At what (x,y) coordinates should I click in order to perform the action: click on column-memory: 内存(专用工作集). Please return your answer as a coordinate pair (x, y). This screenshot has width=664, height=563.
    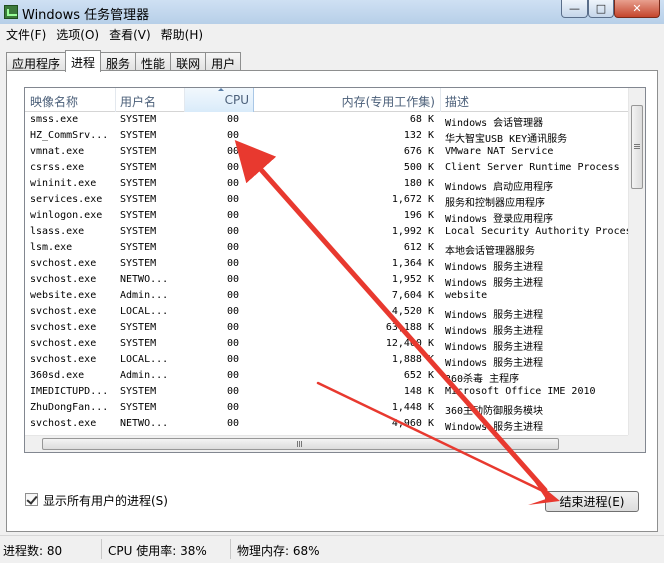
    Looking at the image, I should click on (347, 100).